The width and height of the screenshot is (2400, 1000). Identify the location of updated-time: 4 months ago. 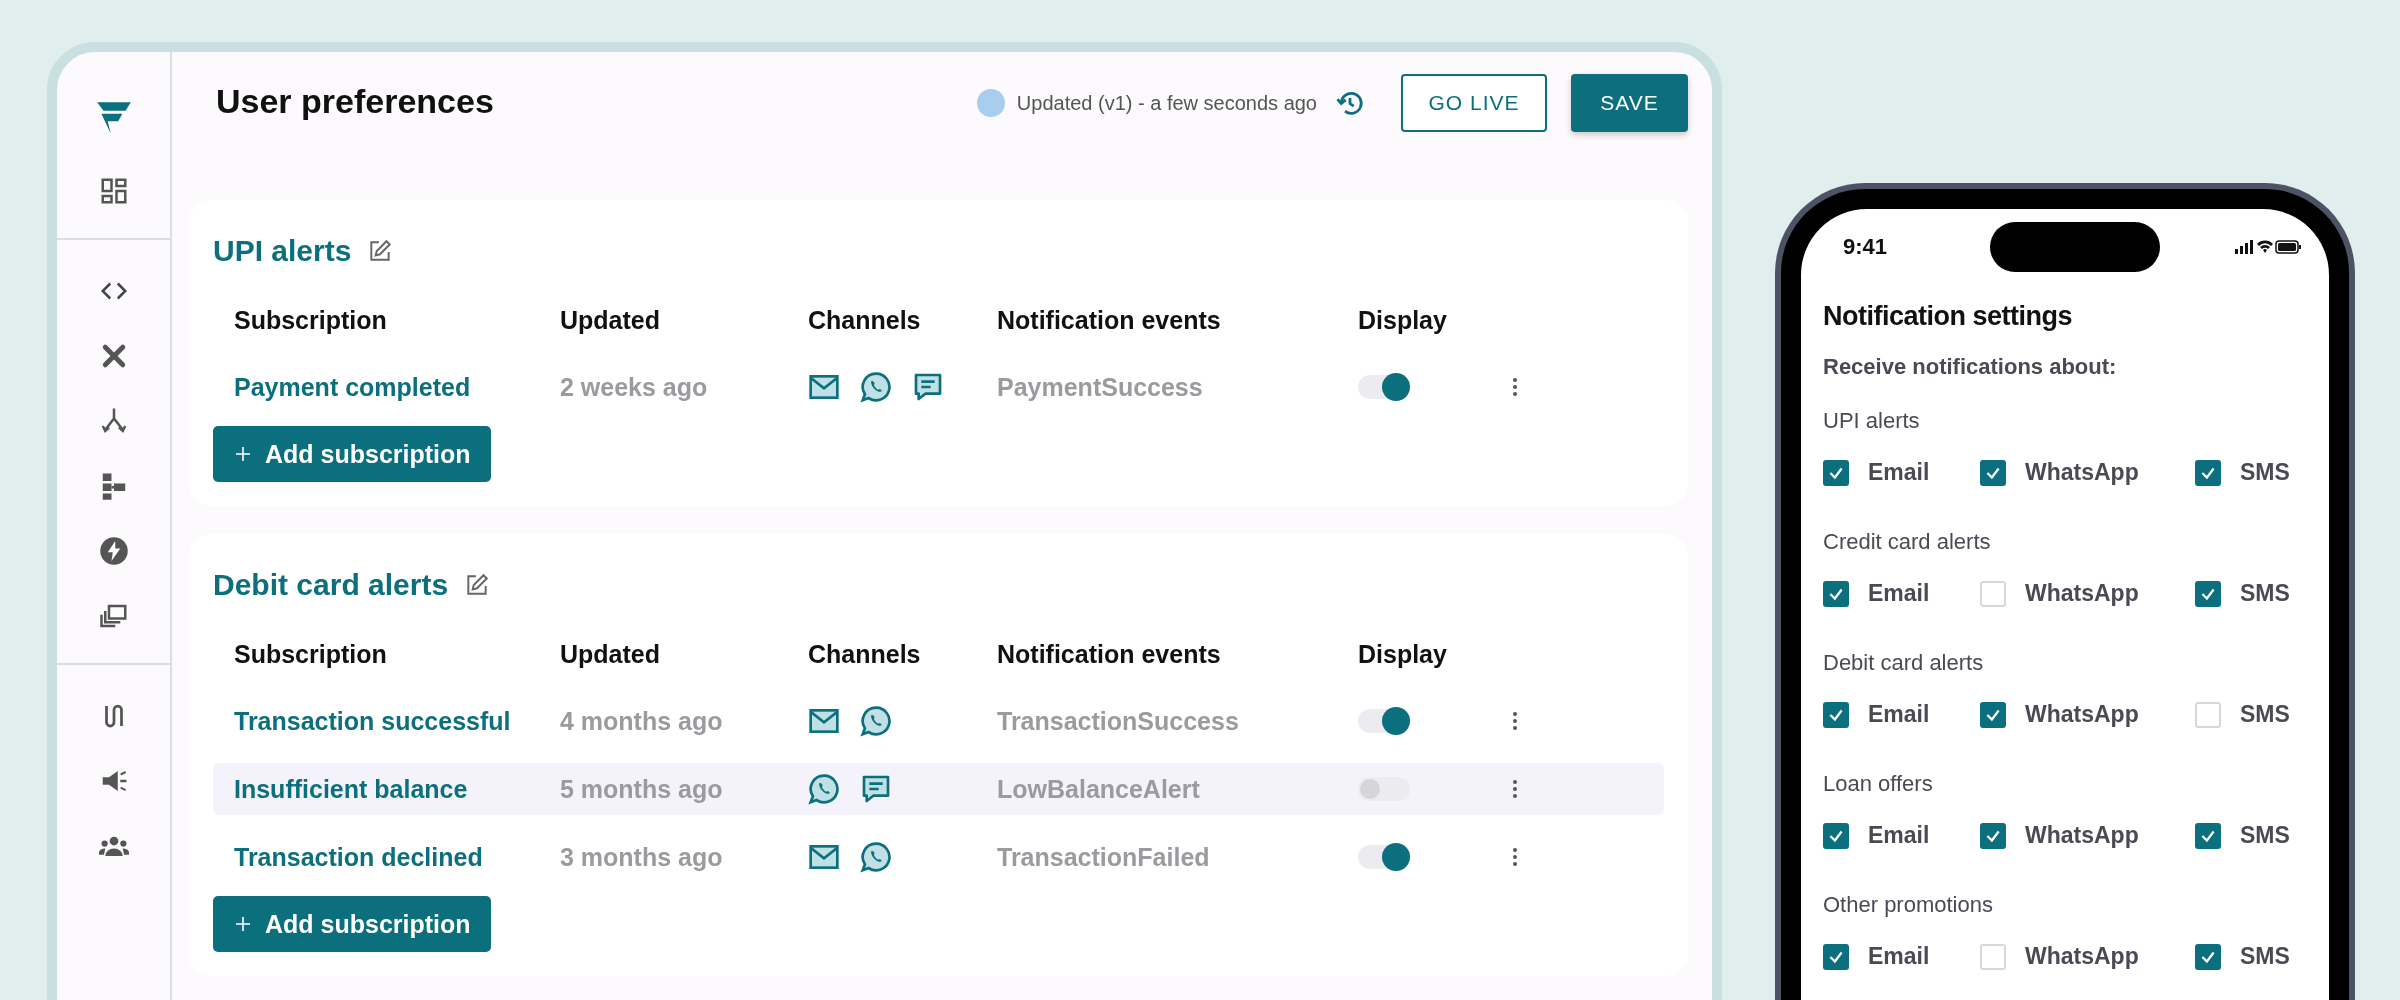
(642, 721).